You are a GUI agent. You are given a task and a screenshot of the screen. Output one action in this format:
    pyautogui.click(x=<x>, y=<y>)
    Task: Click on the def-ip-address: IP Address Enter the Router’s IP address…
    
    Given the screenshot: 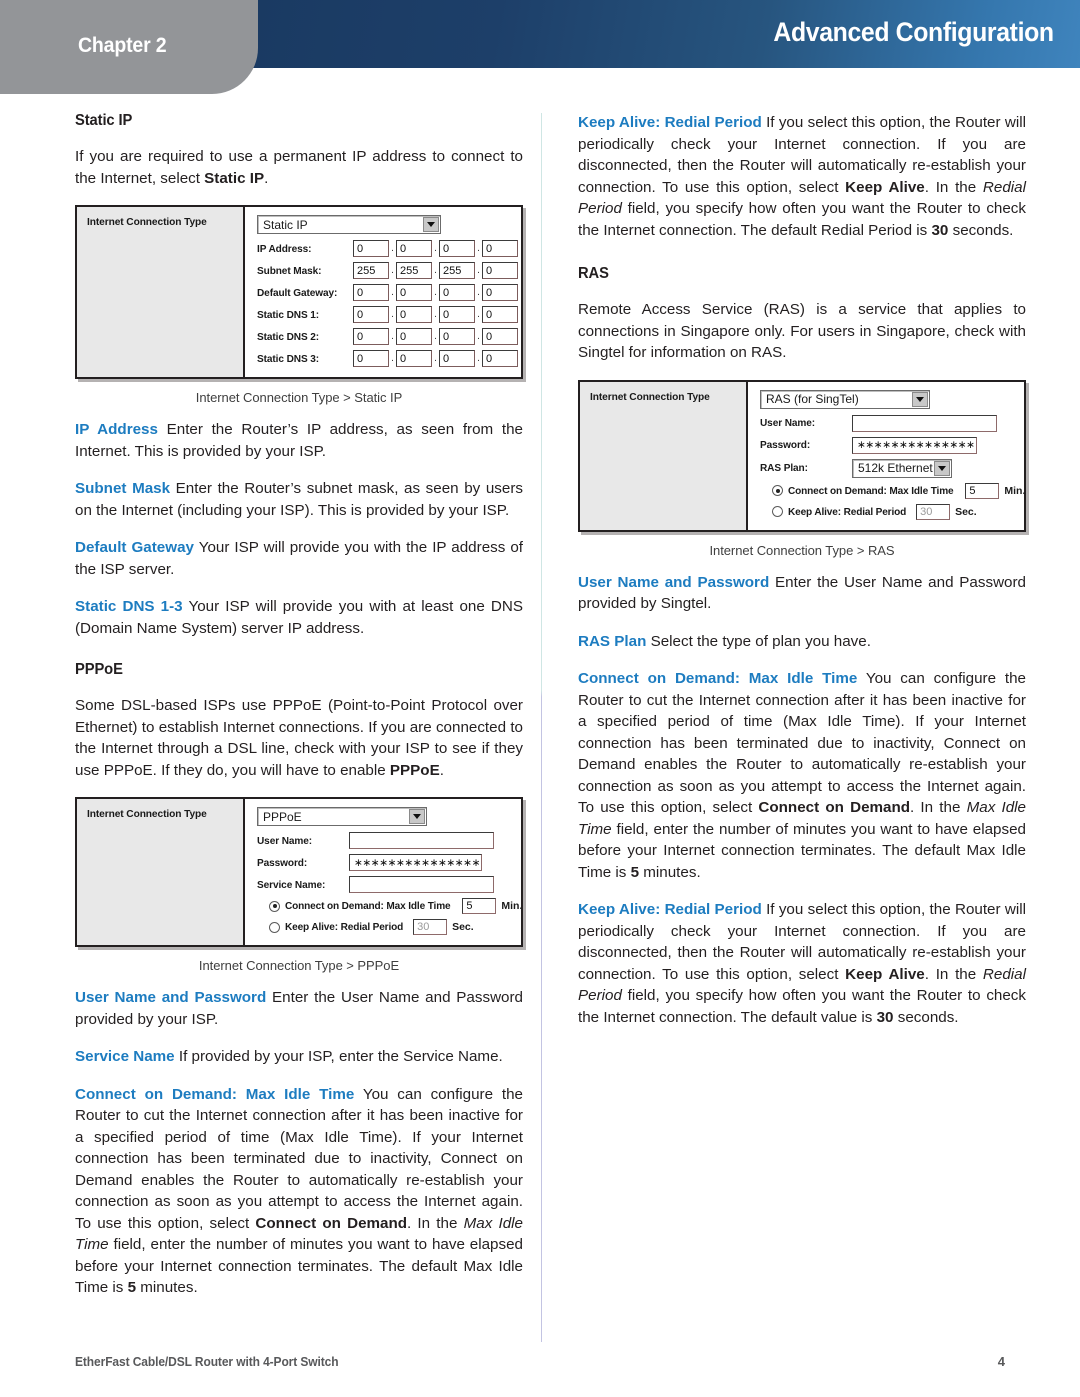 What is the action you would take?
    pyautogui.click(x=299, y=440)
    